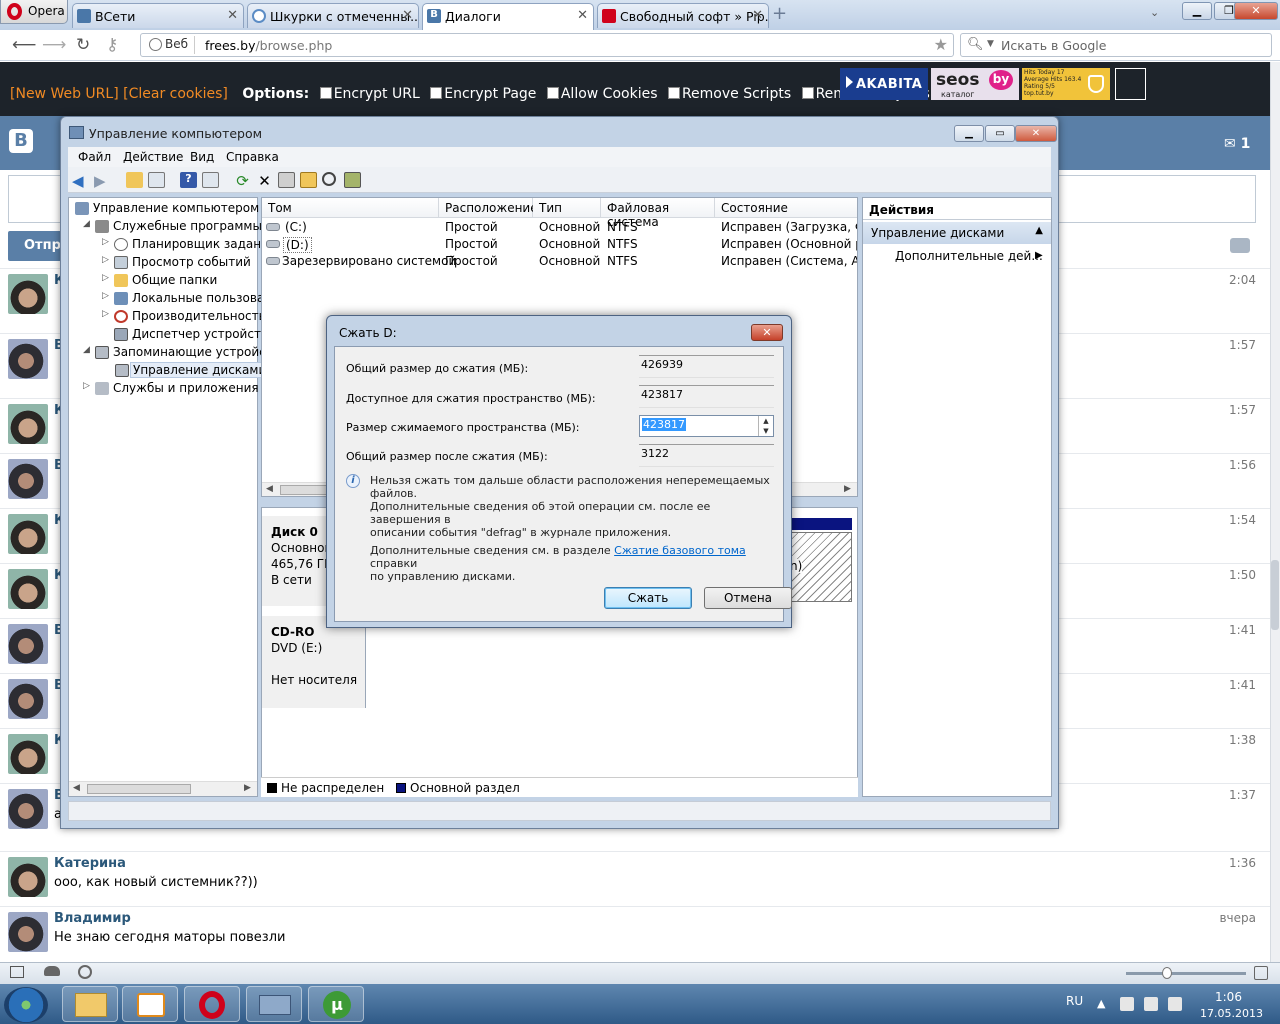 This screenshot has height=1024, width=1280. Describe the element at coordinates (786, 208) in the screenshot. I see `column-status: Состояние` at that location.